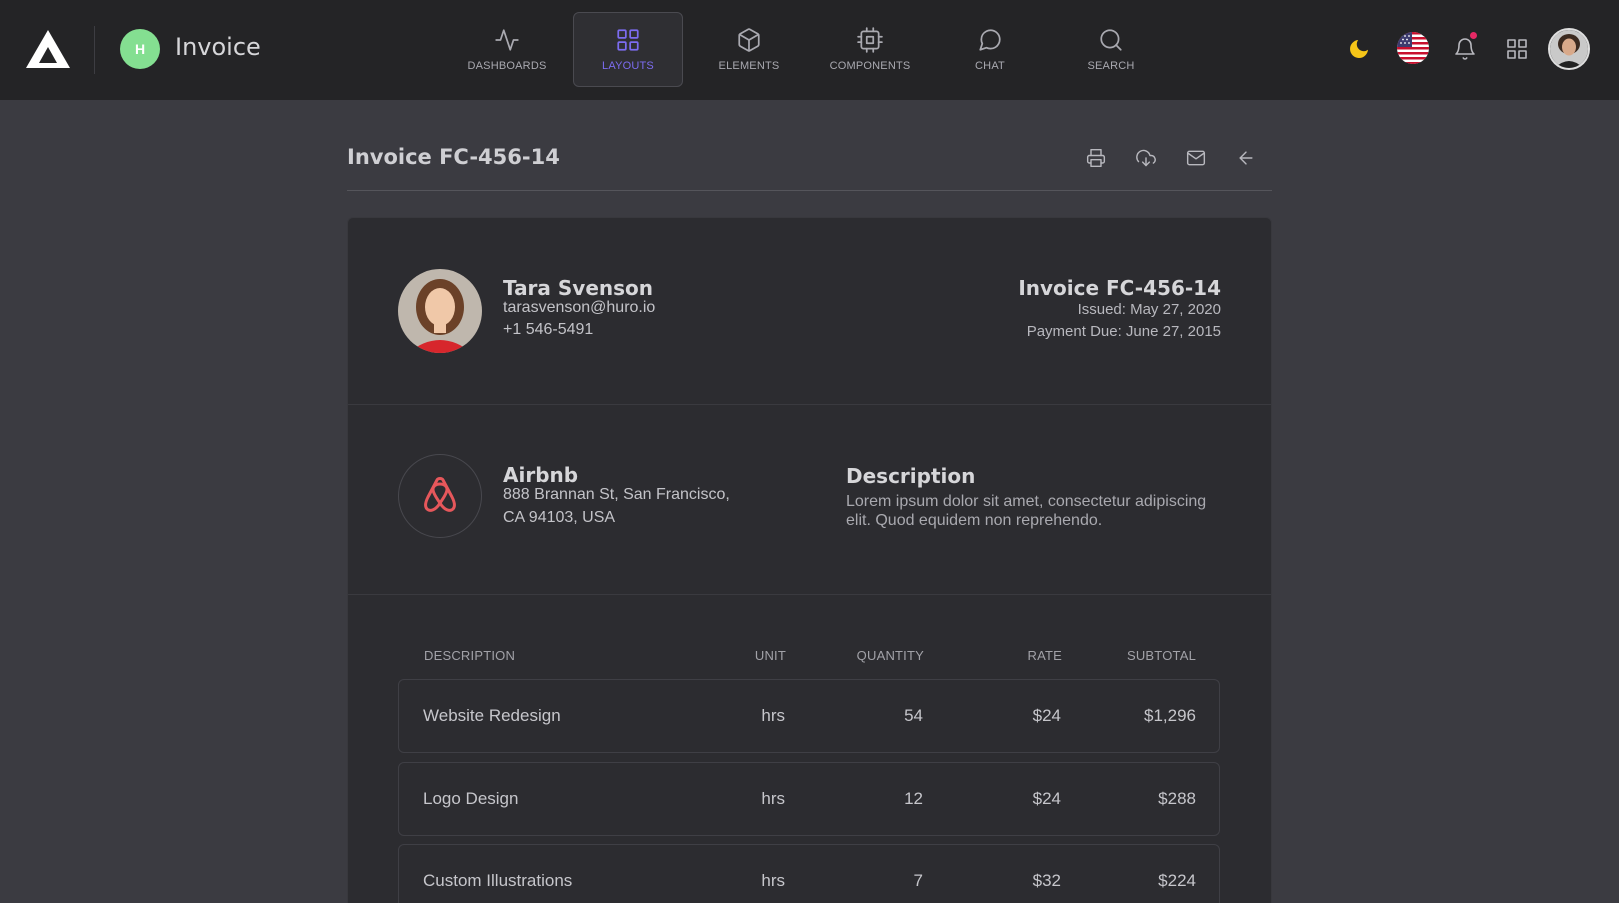 The height and width of the screenshot is (903, 1619). I want to click on row-description: Website Redesign, so click(492, 715).